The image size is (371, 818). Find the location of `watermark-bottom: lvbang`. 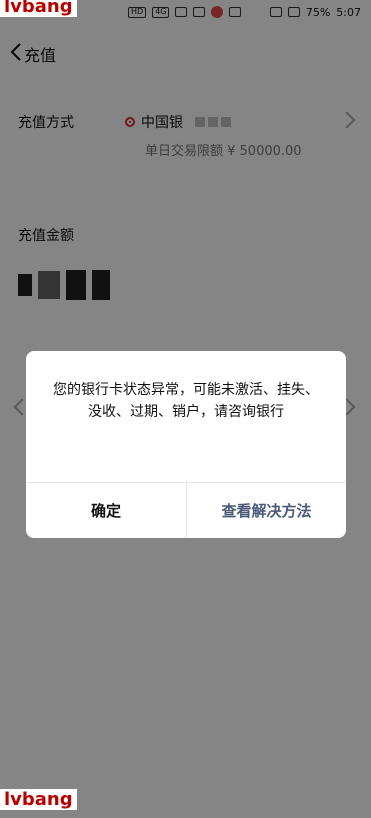

watermark-bottom: lvbang is located at coordinates (38, 799).